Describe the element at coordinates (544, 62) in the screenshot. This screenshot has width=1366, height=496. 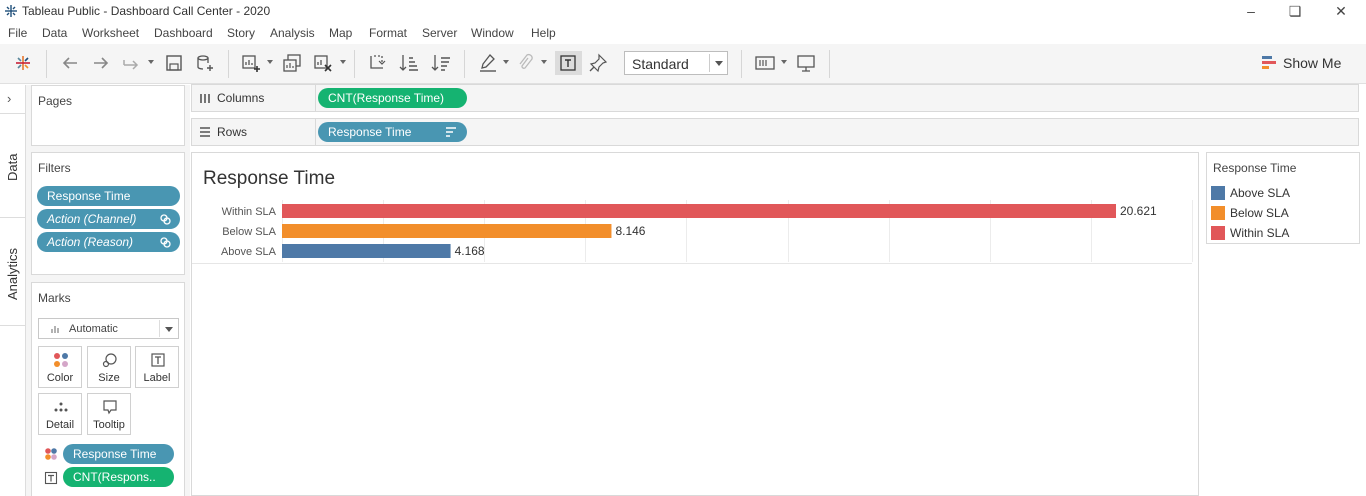
I see `group-dropdown-icon` at that location.